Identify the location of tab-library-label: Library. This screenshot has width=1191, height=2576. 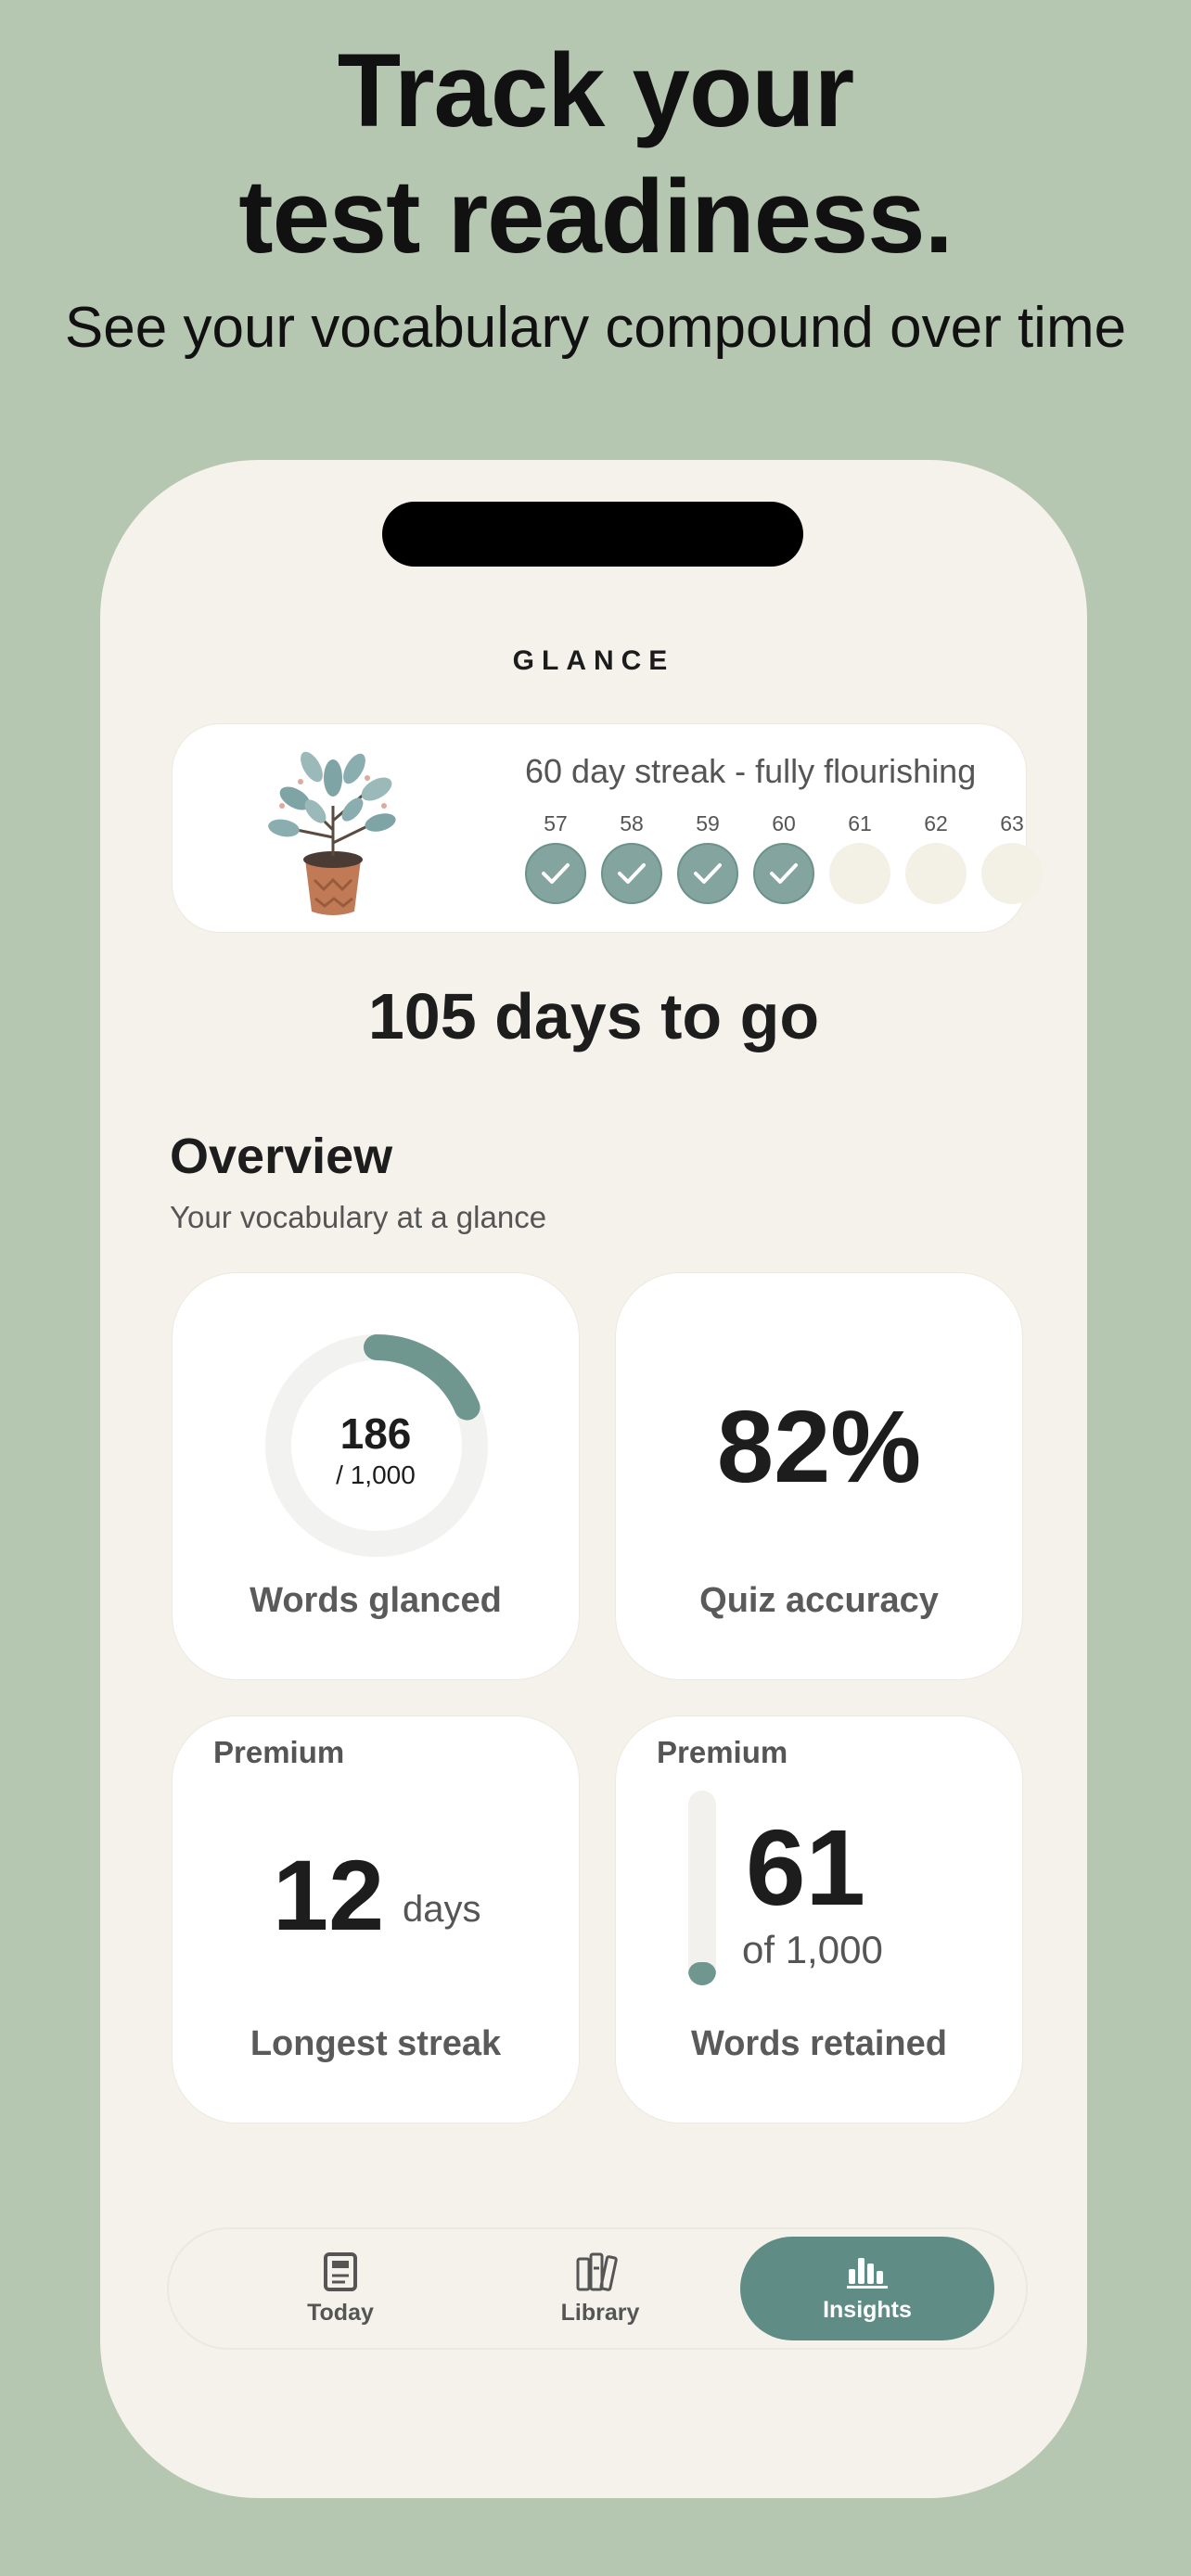
(600, 2312).